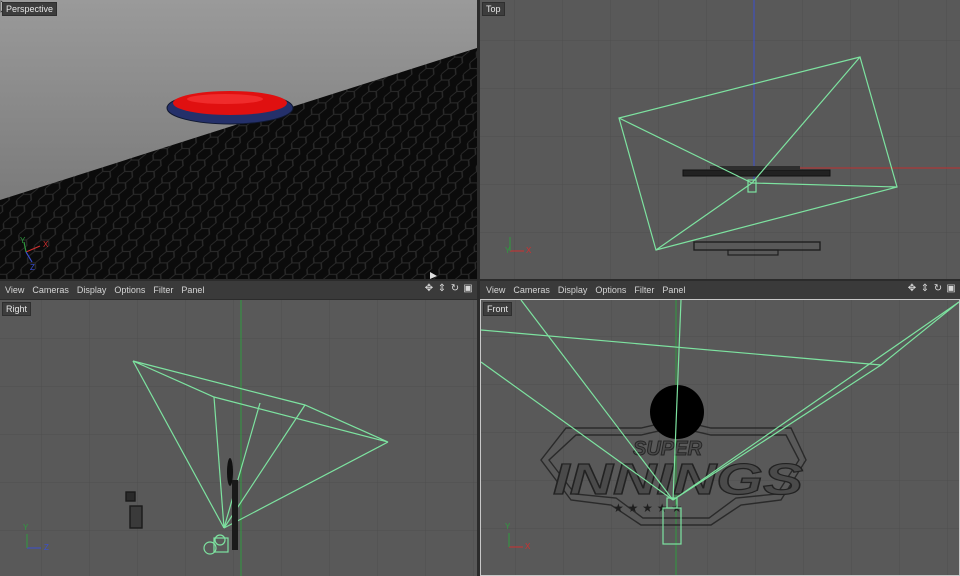 The width and height of the screenshot is (960, 576). I want to click on viewport-label-top: Top, so click(493, 9).